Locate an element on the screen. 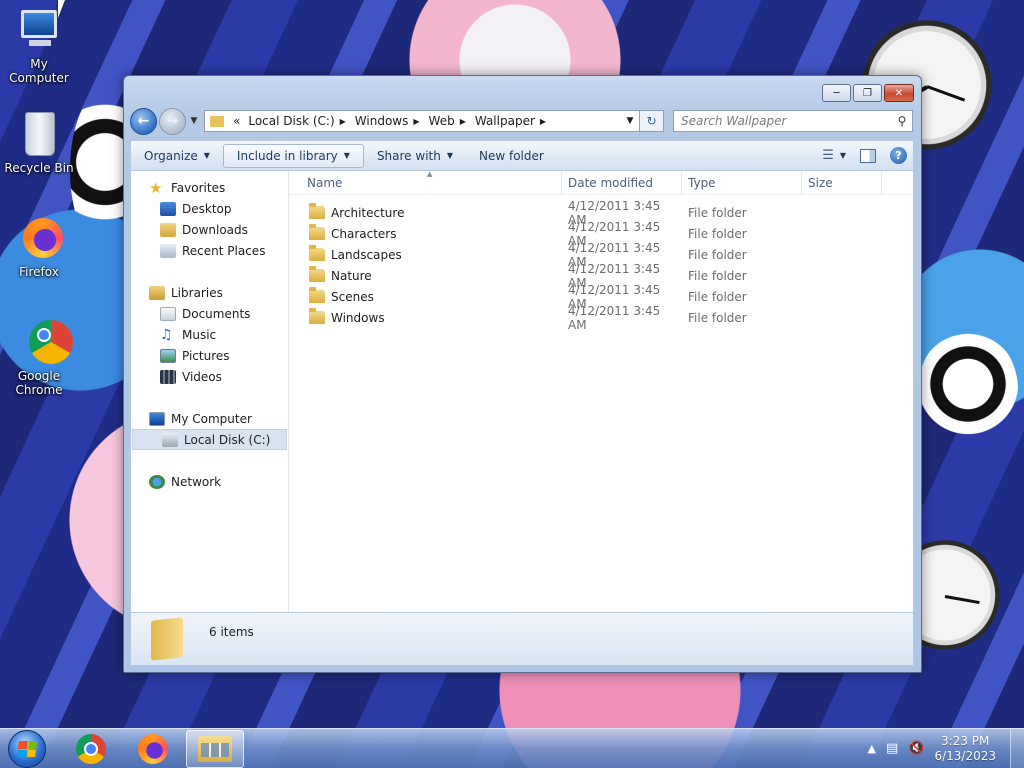 The width and height of the screenshot is (1024, 768). taskbar-windows-explorer is located at coordinates (215, 748).